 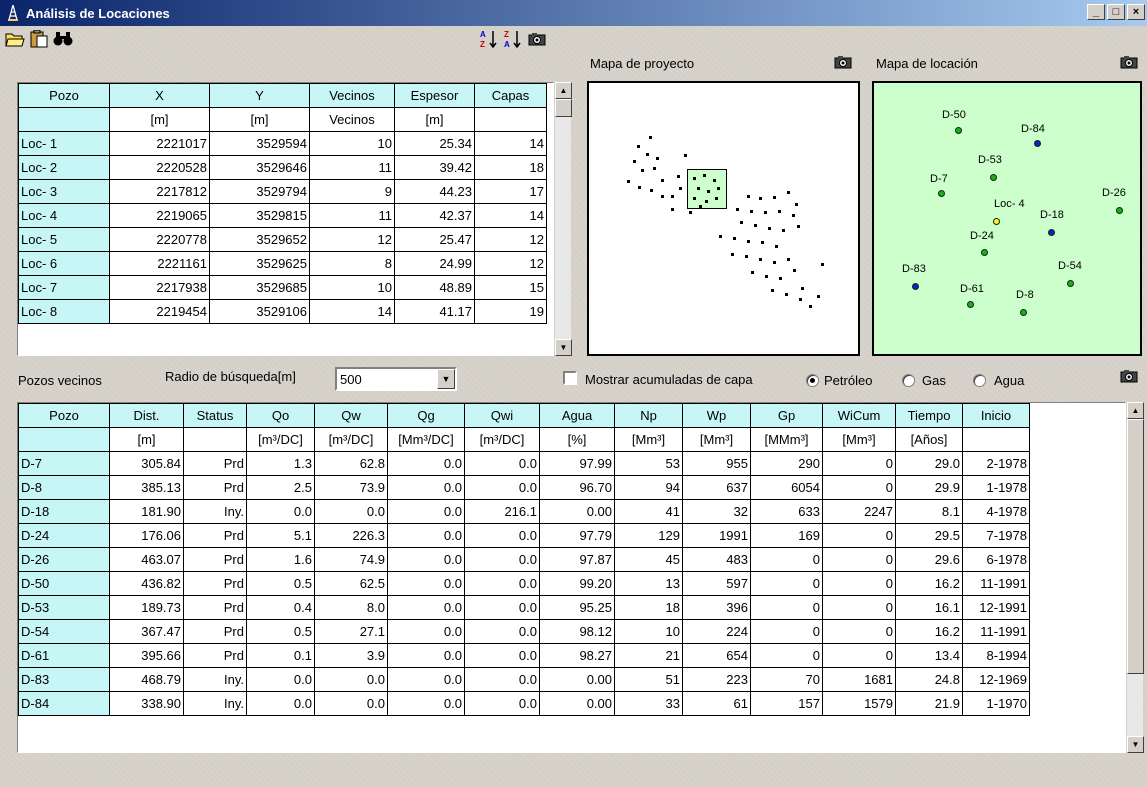 I want to click on column-header: Dist., so click(x=146, y=415).